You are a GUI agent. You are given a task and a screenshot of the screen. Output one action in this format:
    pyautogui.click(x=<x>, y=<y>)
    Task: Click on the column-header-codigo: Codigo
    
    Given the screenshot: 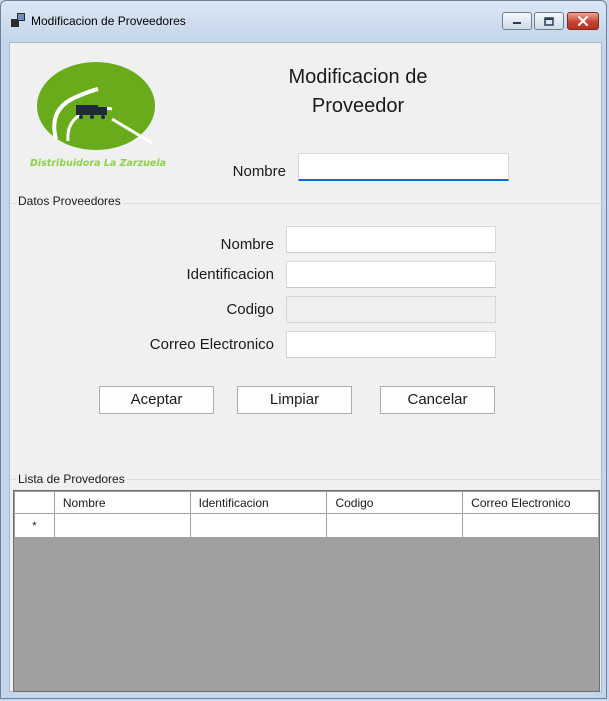 What is the action you would take?
    pyautogui.click(x=395, y=502)
    